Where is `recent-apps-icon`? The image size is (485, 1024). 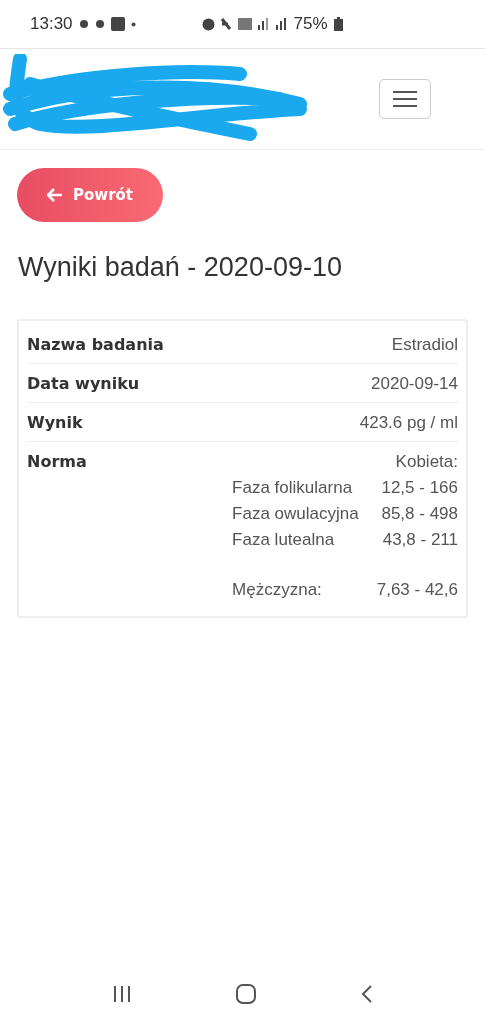 recent-apps-icon is located at coordinates (121, 994).